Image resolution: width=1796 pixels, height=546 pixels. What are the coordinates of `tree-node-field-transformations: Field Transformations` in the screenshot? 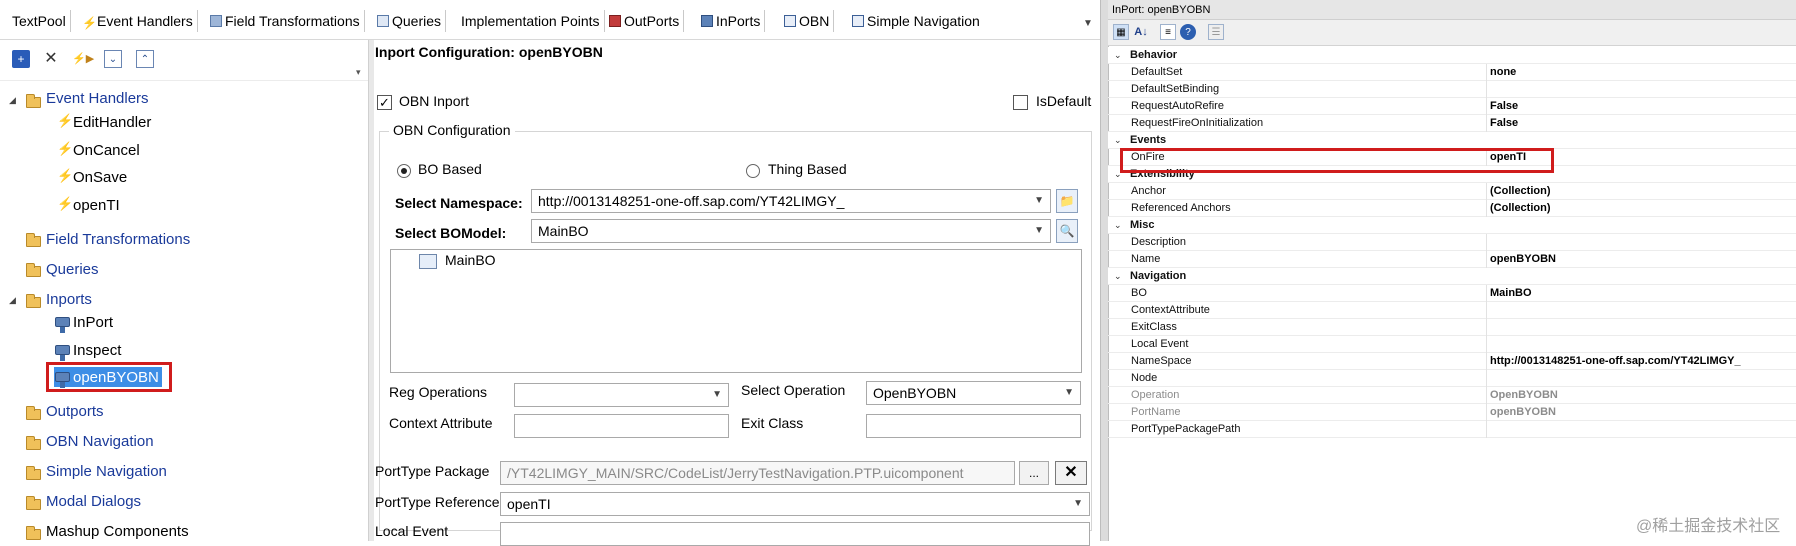 It's located at (118, 239).